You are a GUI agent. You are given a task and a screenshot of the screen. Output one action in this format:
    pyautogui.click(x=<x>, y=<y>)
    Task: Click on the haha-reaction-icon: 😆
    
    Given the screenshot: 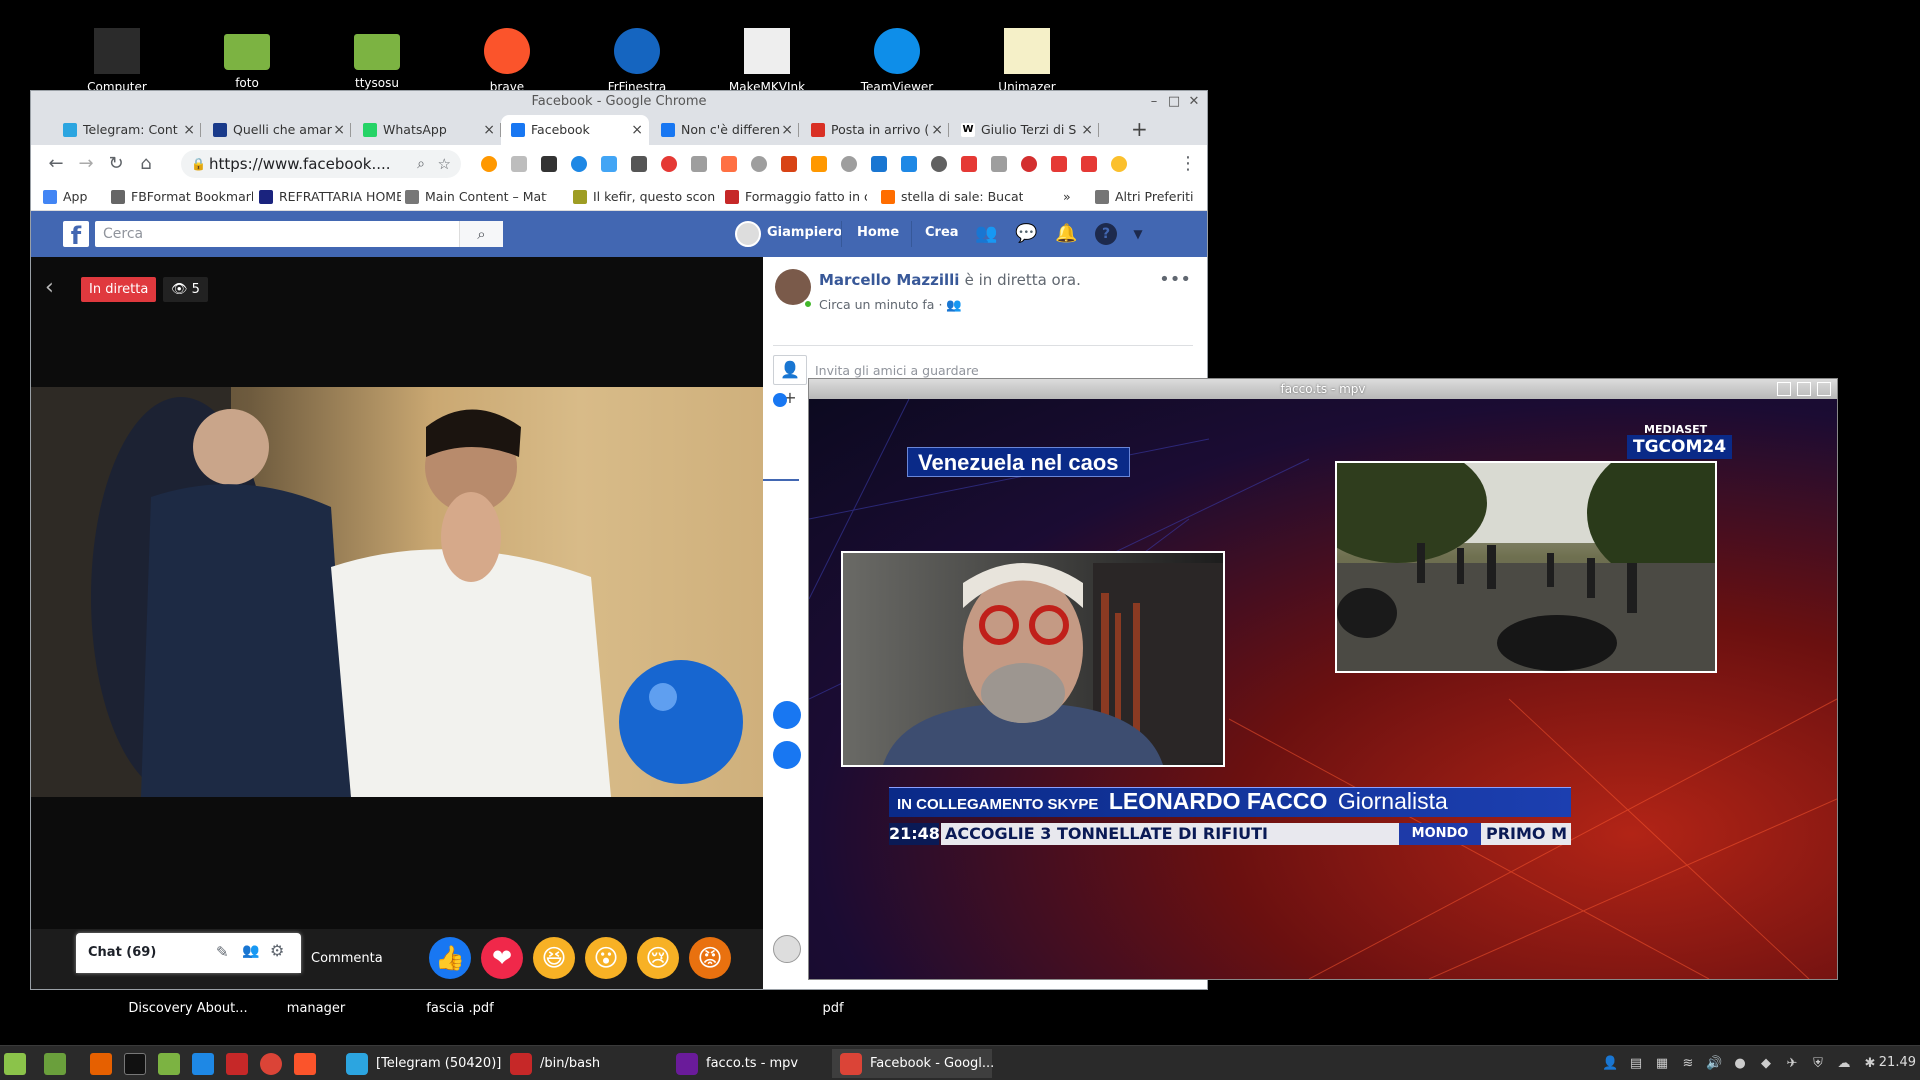 What is the action you would take?
    pyautogui.click(x=554, y=958)
    